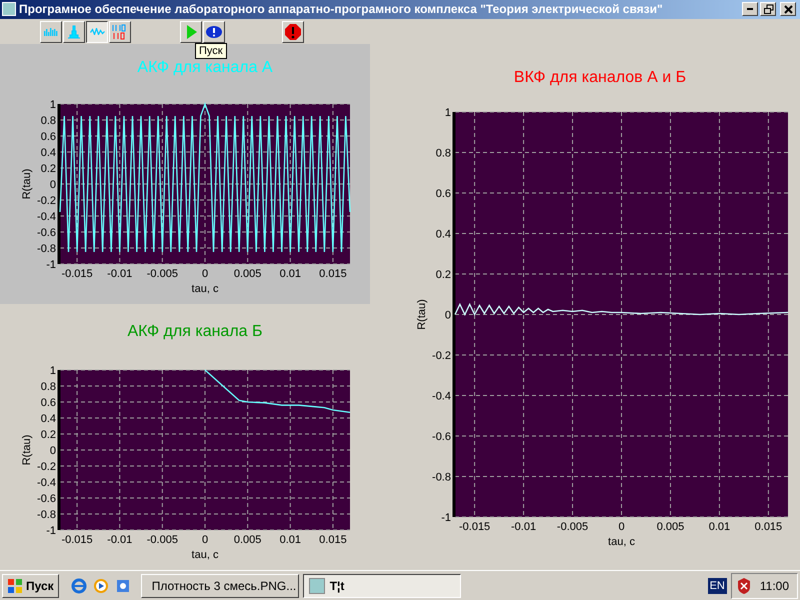 This screenshot has width=800, height=600. Describe the element at coordinates (195, 332) in the screenshot. I see `chart-title: АКФ для канала Б` at that location.